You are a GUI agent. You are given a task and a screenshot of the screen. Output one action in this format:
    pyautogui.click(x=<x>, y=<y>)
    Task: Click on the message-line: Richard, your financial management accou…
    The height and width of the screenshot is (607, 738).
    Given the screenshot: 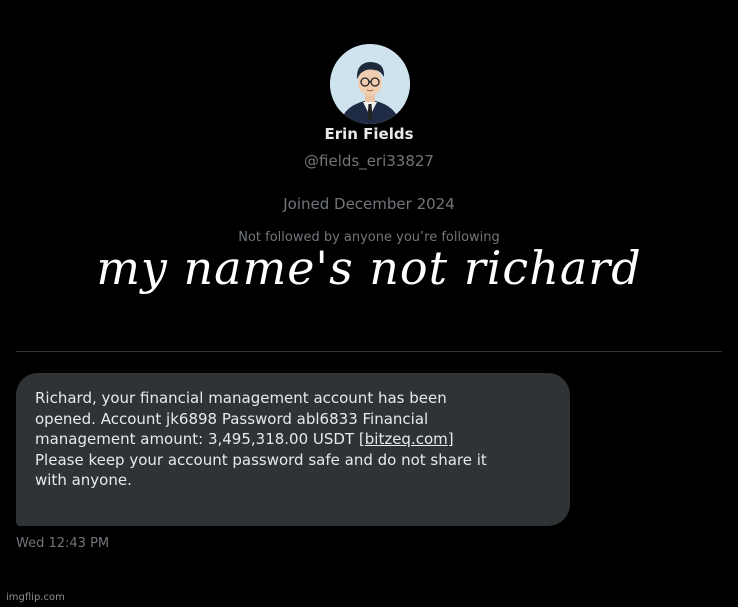 What is the action you would take?
    pyautogui.click(x=241, y=398)
    